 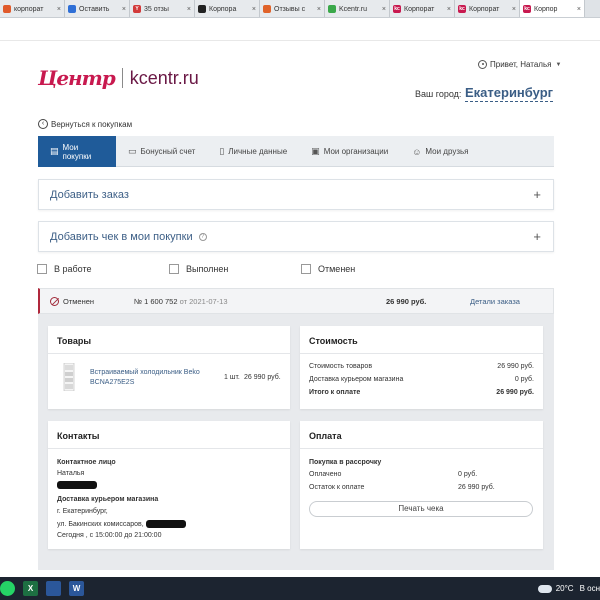 I want to click on order-date-prefix: от, so click(x=183, y=301).